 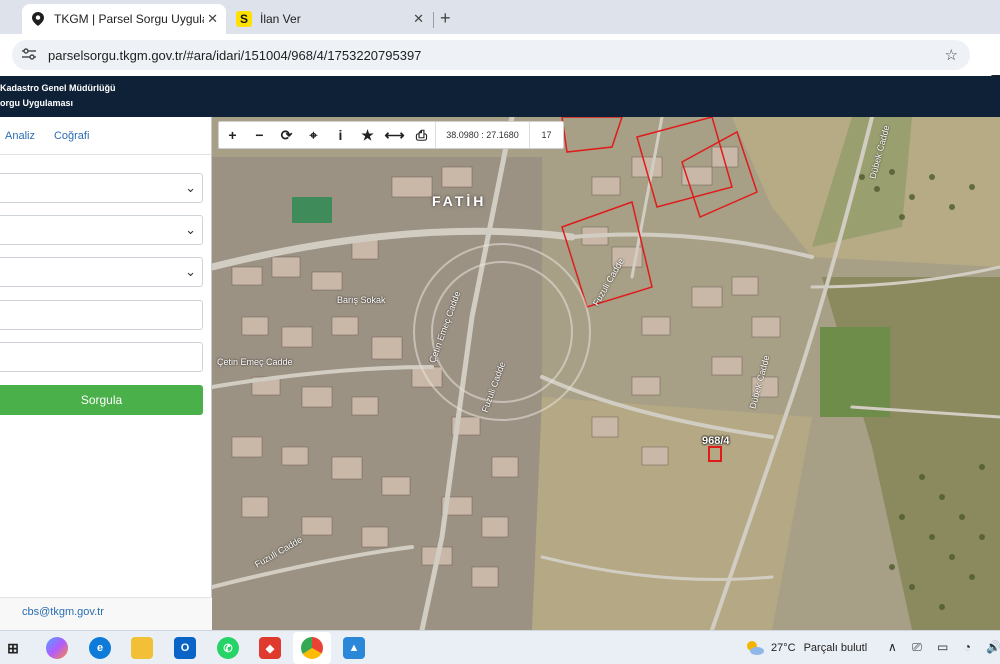 What do you see at coordinates (106, 613) in the screenshot?
I see `sidebar-footer: cbs@tkgm.gov.tr` at bounding box center [106, 613].